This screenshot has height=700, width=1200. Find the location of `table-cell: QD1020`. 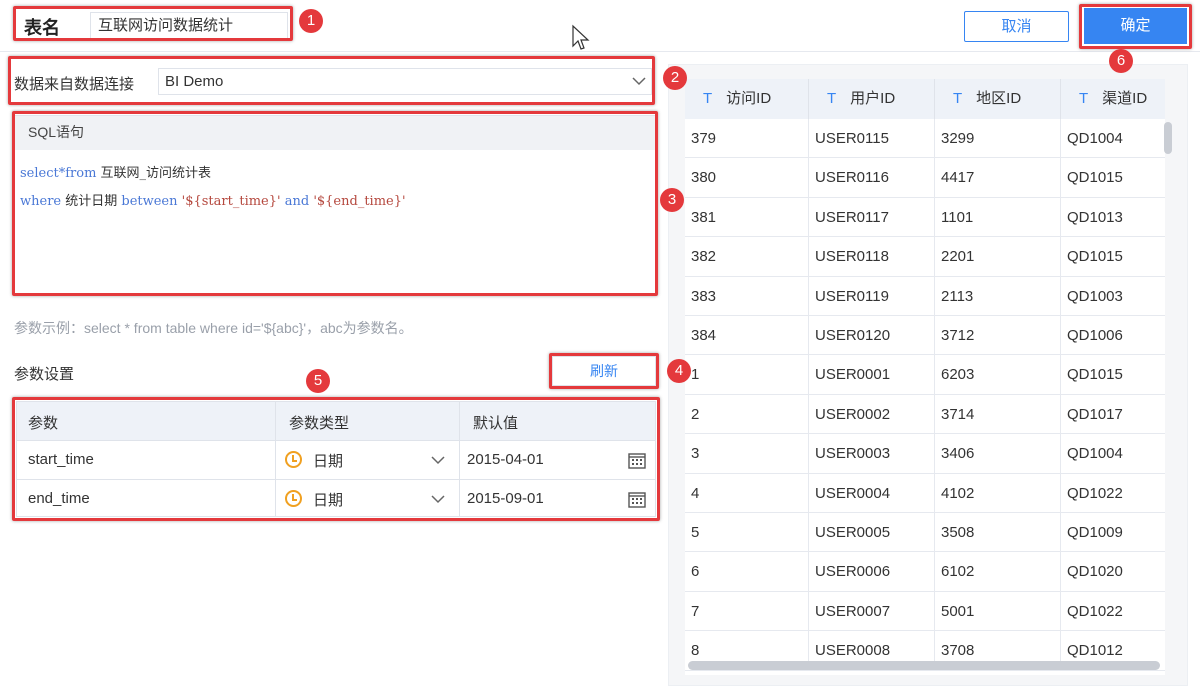

table-cell: QD1020 is located at coordinates (1113, 572).